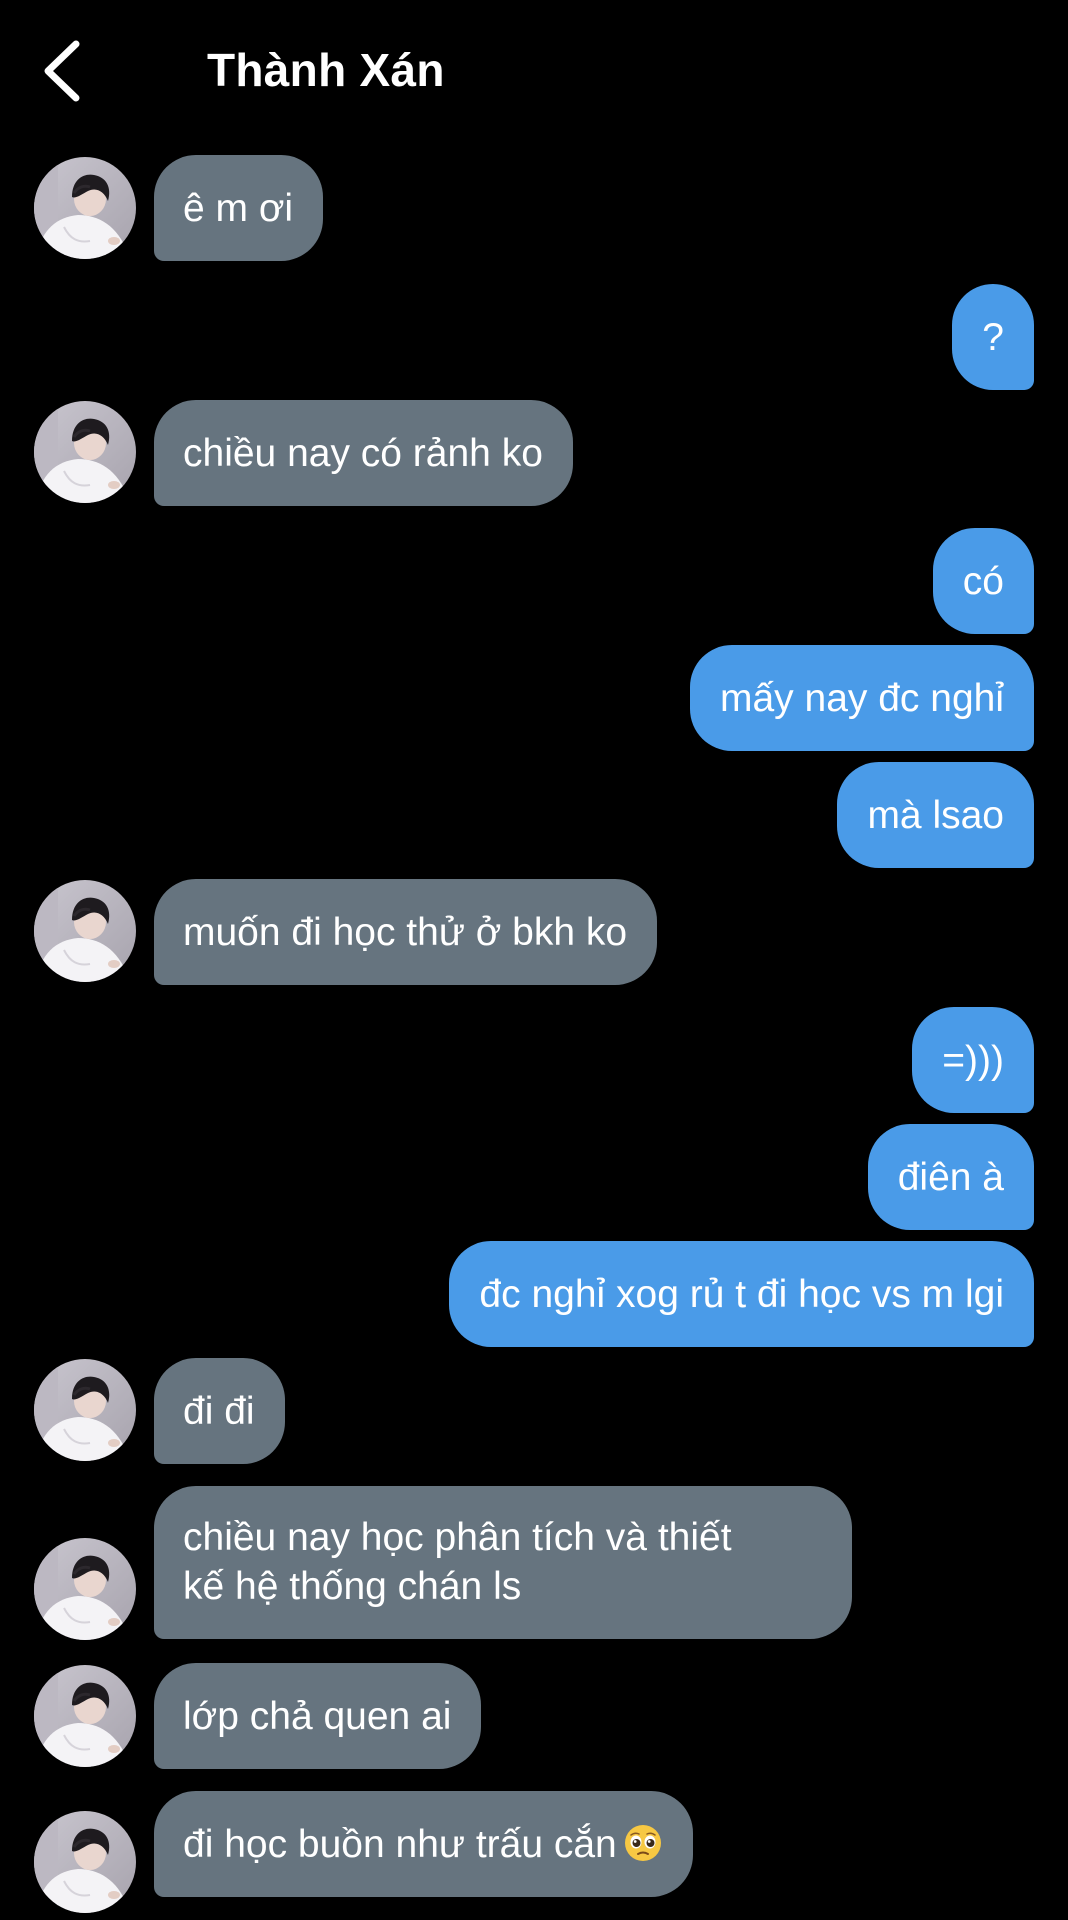 The height and width of the screenshot is (1920, 1068). I want to click on incoming-message: đi học buồn như trấu cắn, so click(423, 1844).